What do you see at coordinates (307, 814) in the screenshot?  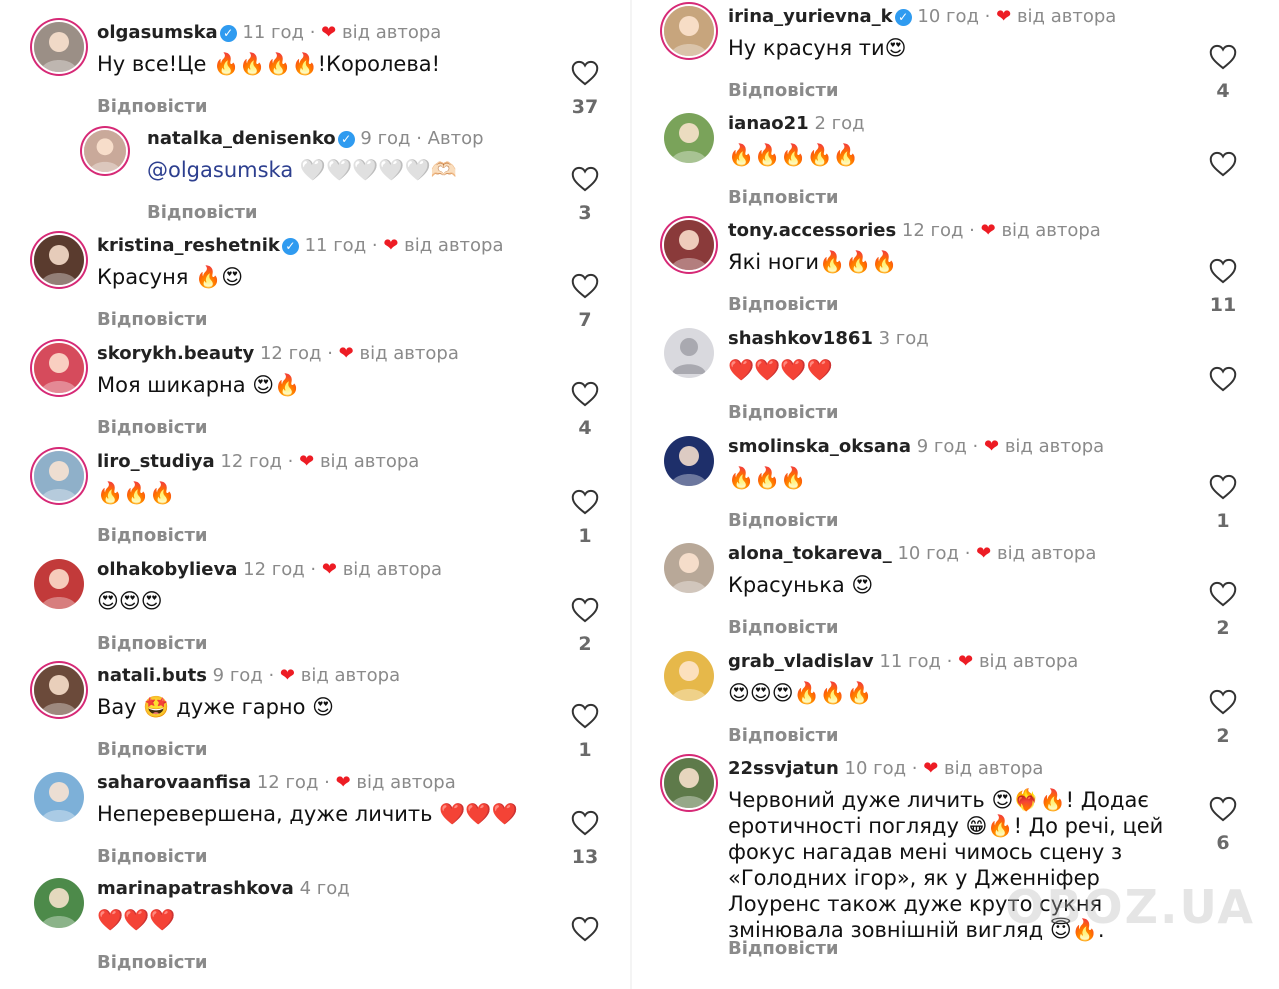 I see `comment-text: Неперевершена, дуже личить ❤️❤️❤️` at bounding box center [307, 814].